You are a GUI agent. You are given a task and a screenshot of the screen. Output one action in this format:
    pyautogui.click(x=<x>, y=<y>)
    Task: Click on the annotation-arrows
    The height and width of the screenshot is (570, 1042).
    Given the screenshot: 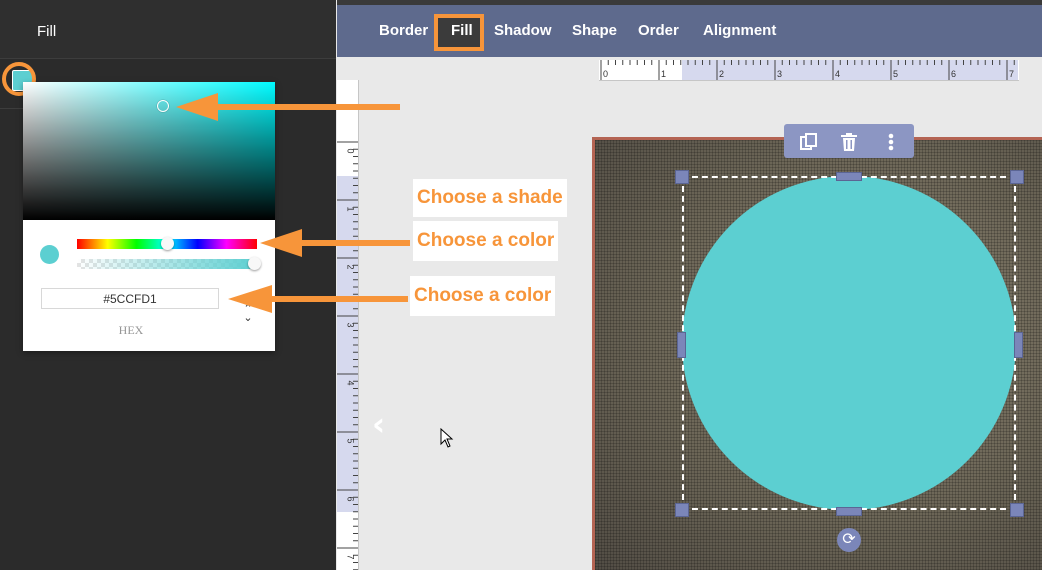 What is the action you would take?
    pyautogui.click(x=293, y=203)
    